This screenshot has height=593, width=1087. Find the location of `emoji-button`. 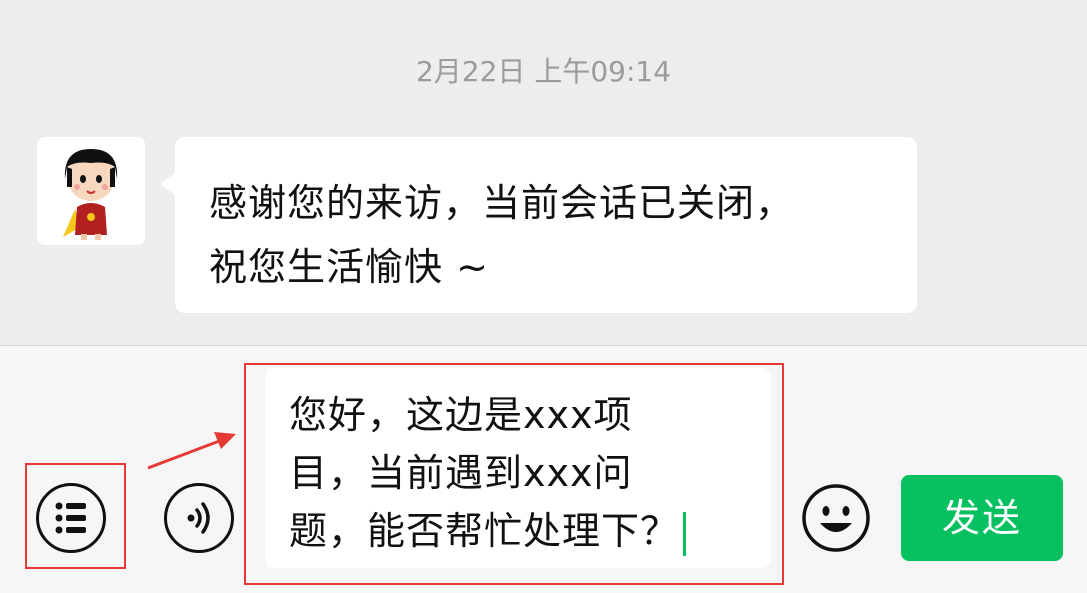

emoji-button is located at coordinates (836, 518).